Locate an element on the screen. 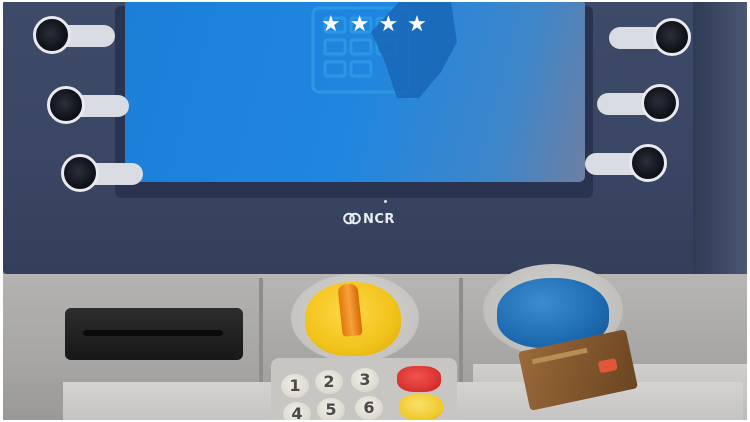 This screenshot has height=422, width=750. sensor-dot is located at coordinates (385, 201).